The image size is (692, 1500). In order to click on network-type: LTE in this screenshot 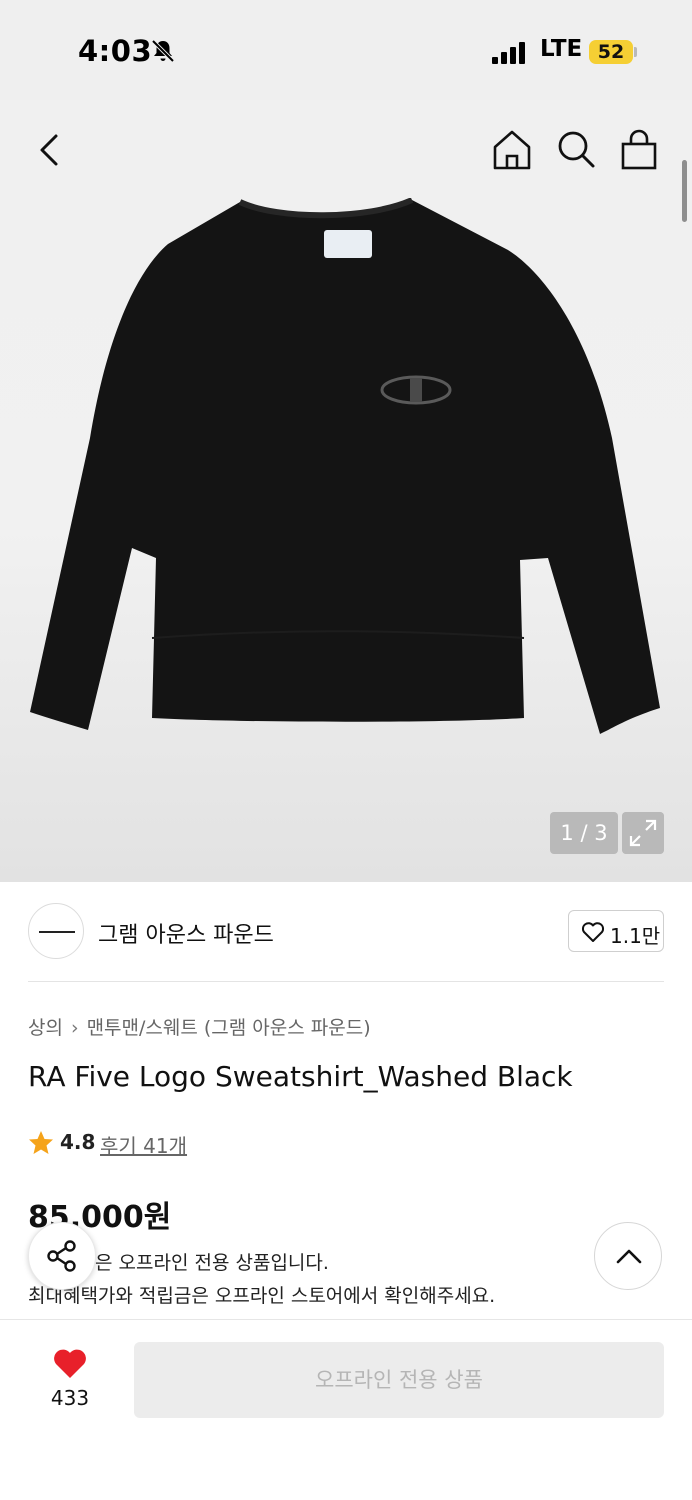, I will do `click(561, 49)`.